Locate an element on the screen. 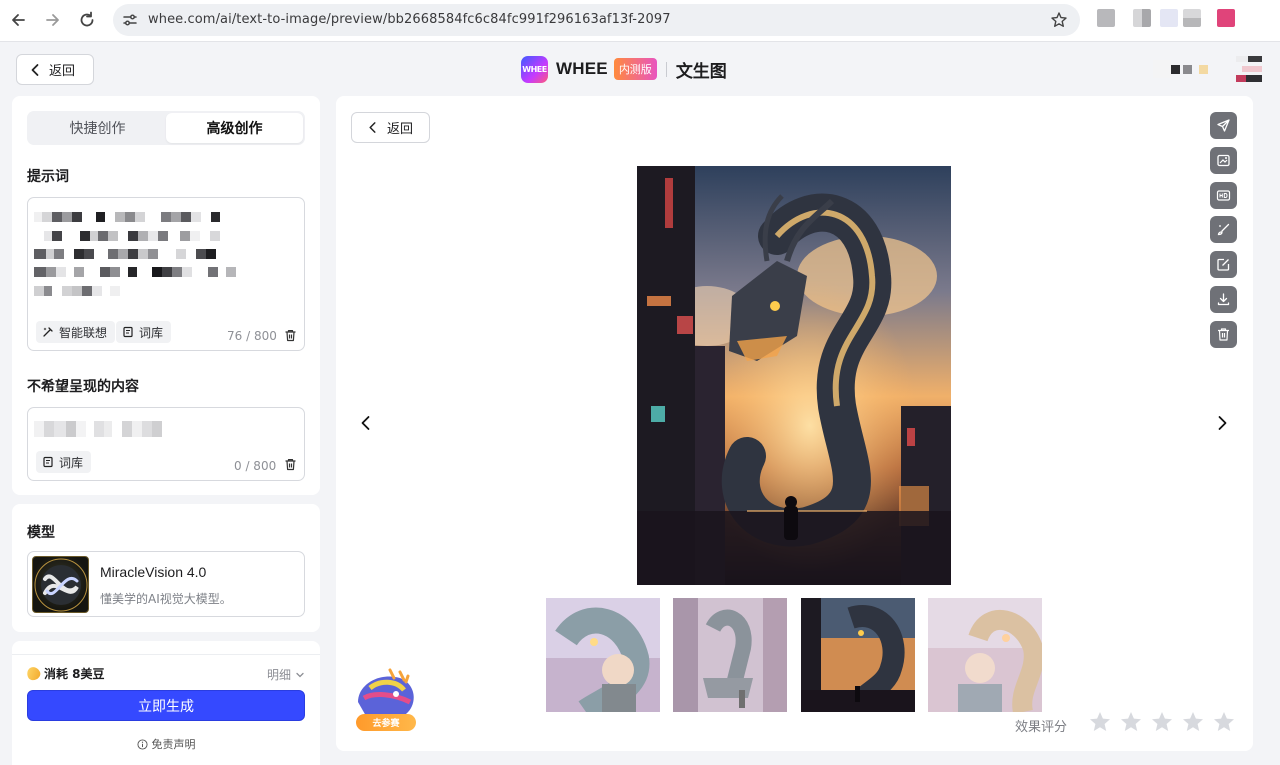 Image resolution: width=1280 pixels, height=765 pixels. rating-stars is located at coordinates (1162, 722).